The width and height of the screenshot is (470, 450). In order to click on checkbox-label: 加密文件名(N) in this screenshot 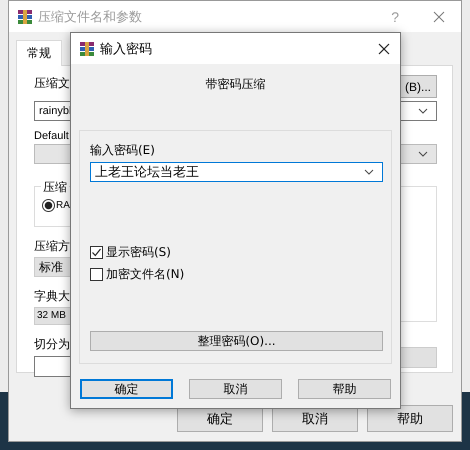, I will do `click(145, 274)`.